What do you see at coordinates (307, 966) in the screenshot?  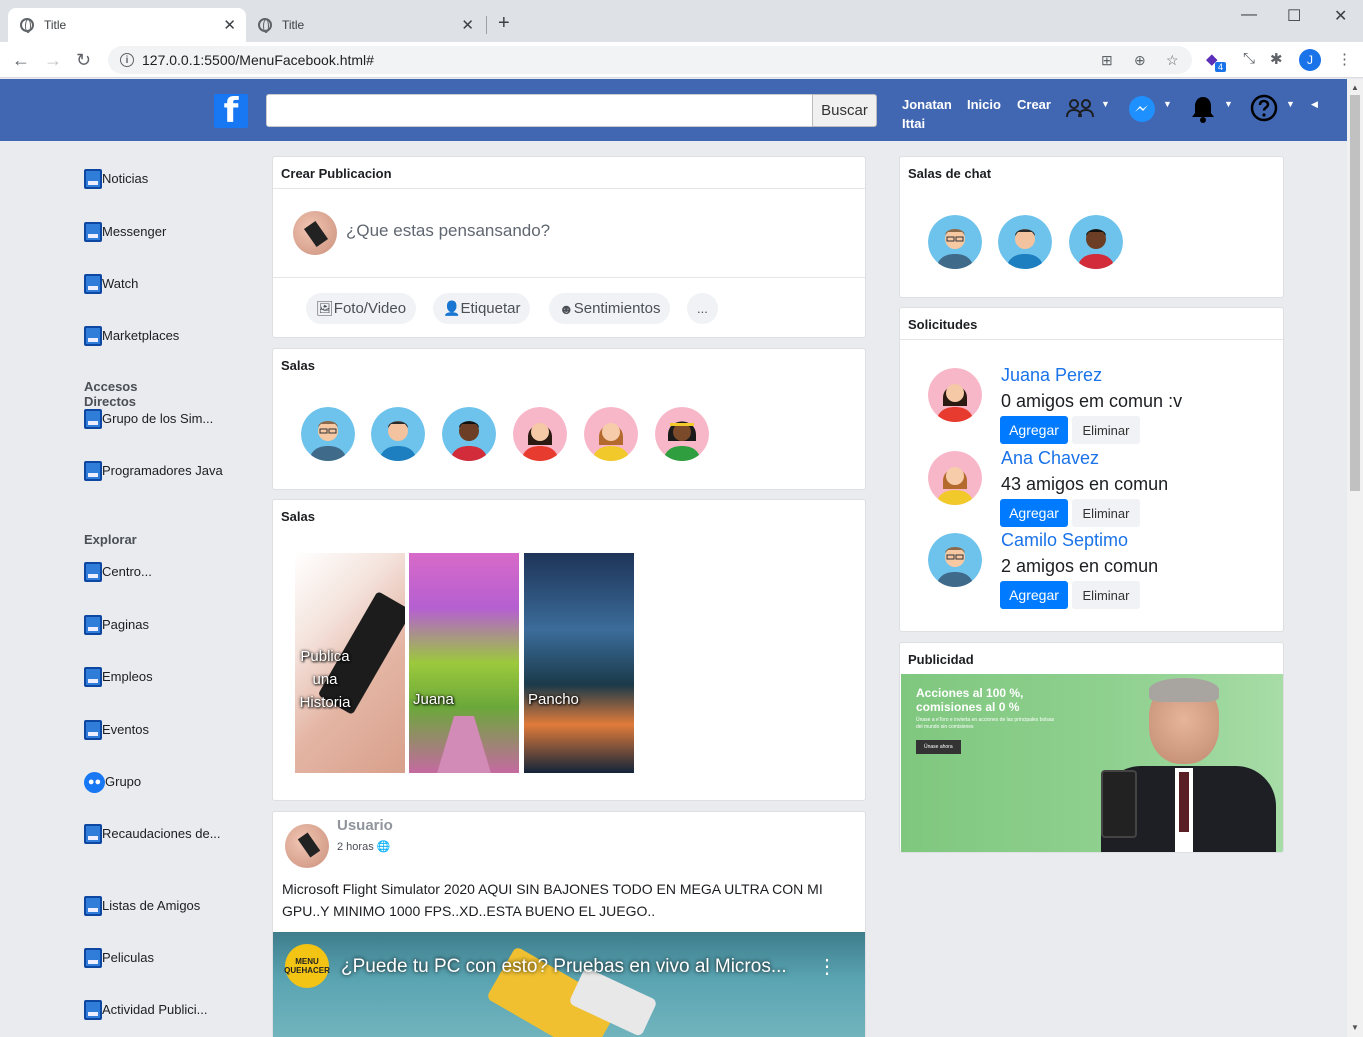 I see `channel-badge: MENU QUEHACER` at bounding box center [307, 966].